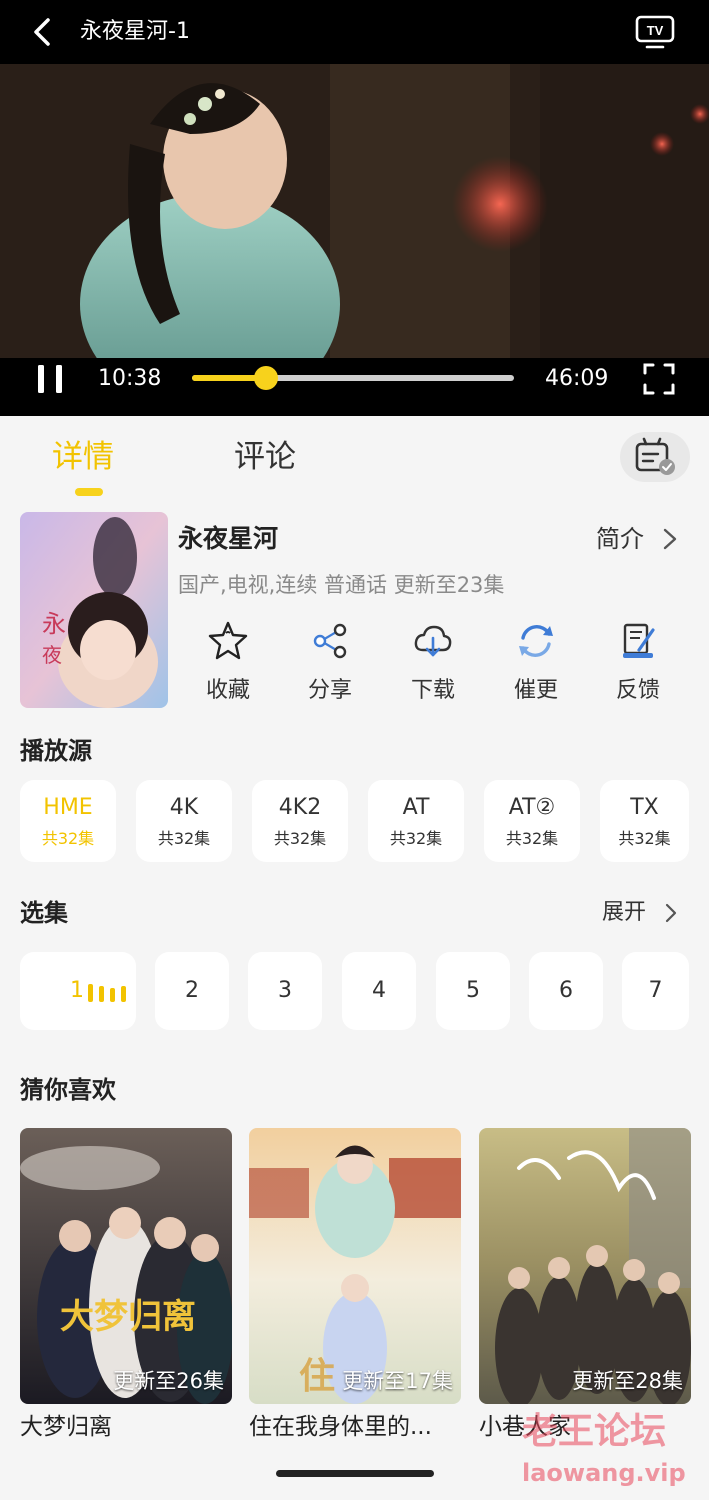  Describe the element at coordinates (620, 539) in the screenshot. I see `intro-link: 简介` at that location.